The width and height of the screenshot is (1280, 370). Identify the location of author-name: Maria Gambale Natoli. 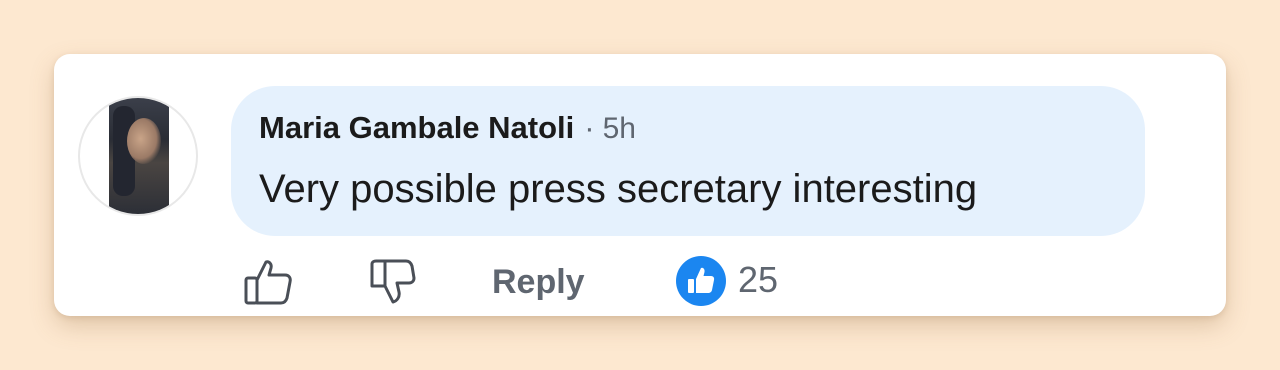
(416, 127).